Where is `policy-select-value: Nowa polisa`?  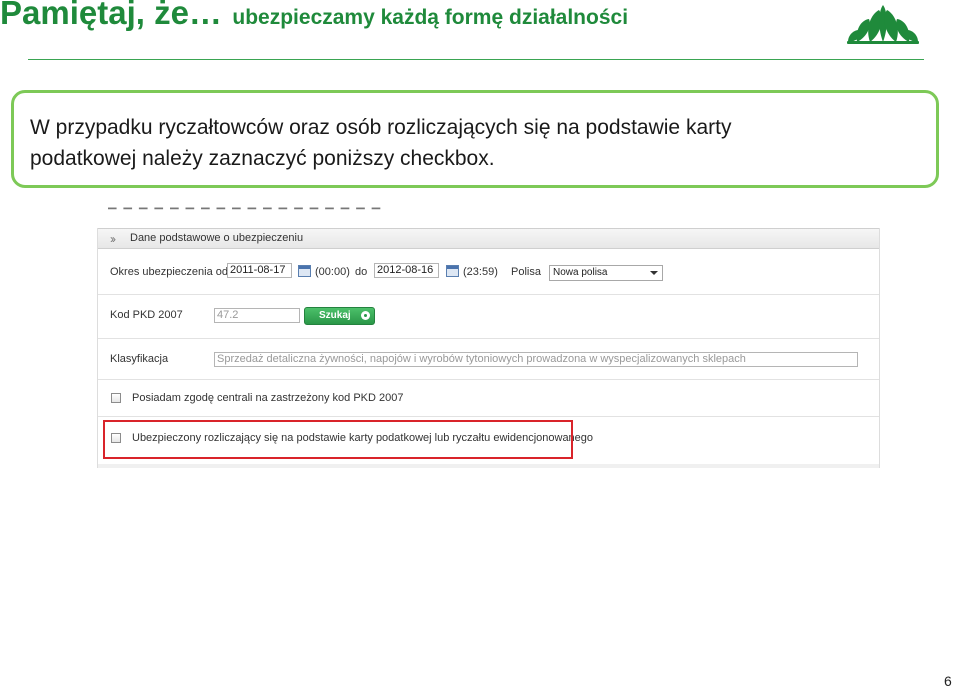 policy-select-value: Nowa polisa is located at coordinates (580, 272).